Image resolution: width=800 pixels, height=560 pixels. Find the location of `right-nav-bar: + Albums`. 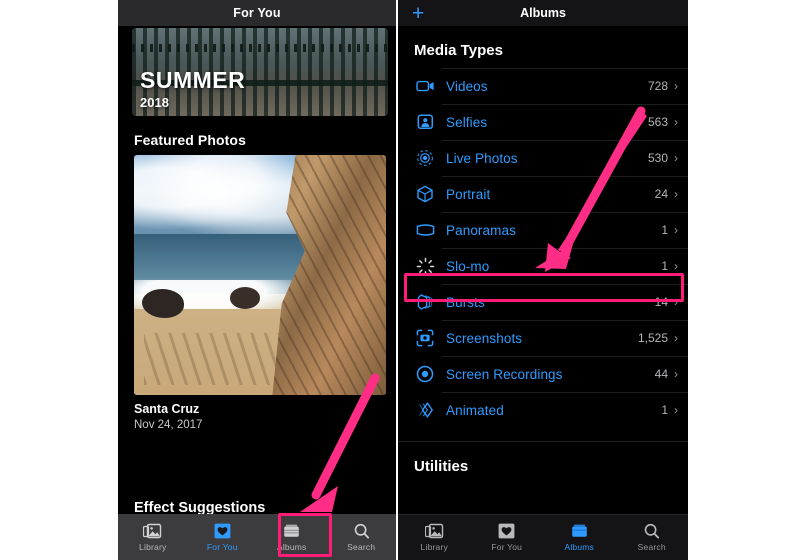

right-nav-bar: + Albums is located at coordinates (543, 13).